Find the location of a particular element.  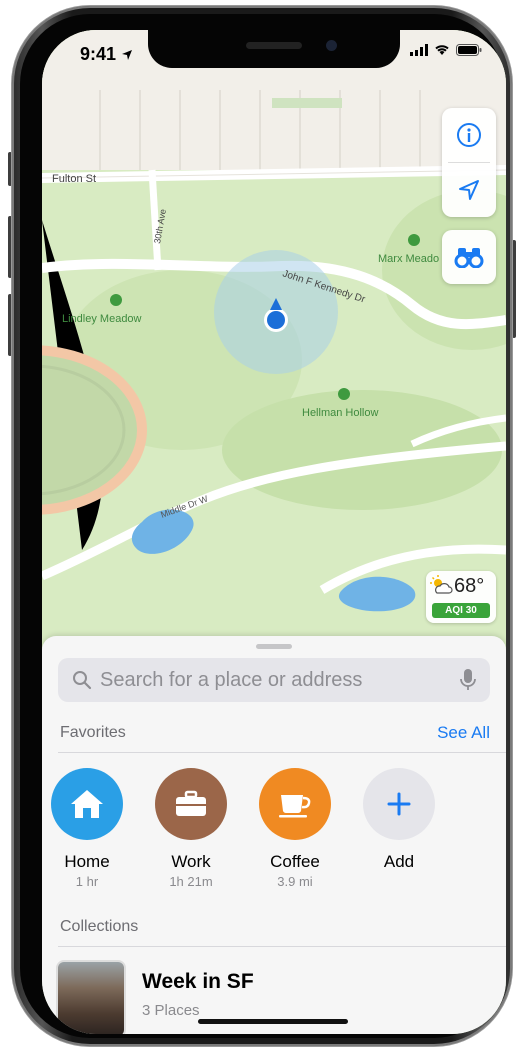

weather-widget: 68° AQI 30 is located at coordinates (461, 597).